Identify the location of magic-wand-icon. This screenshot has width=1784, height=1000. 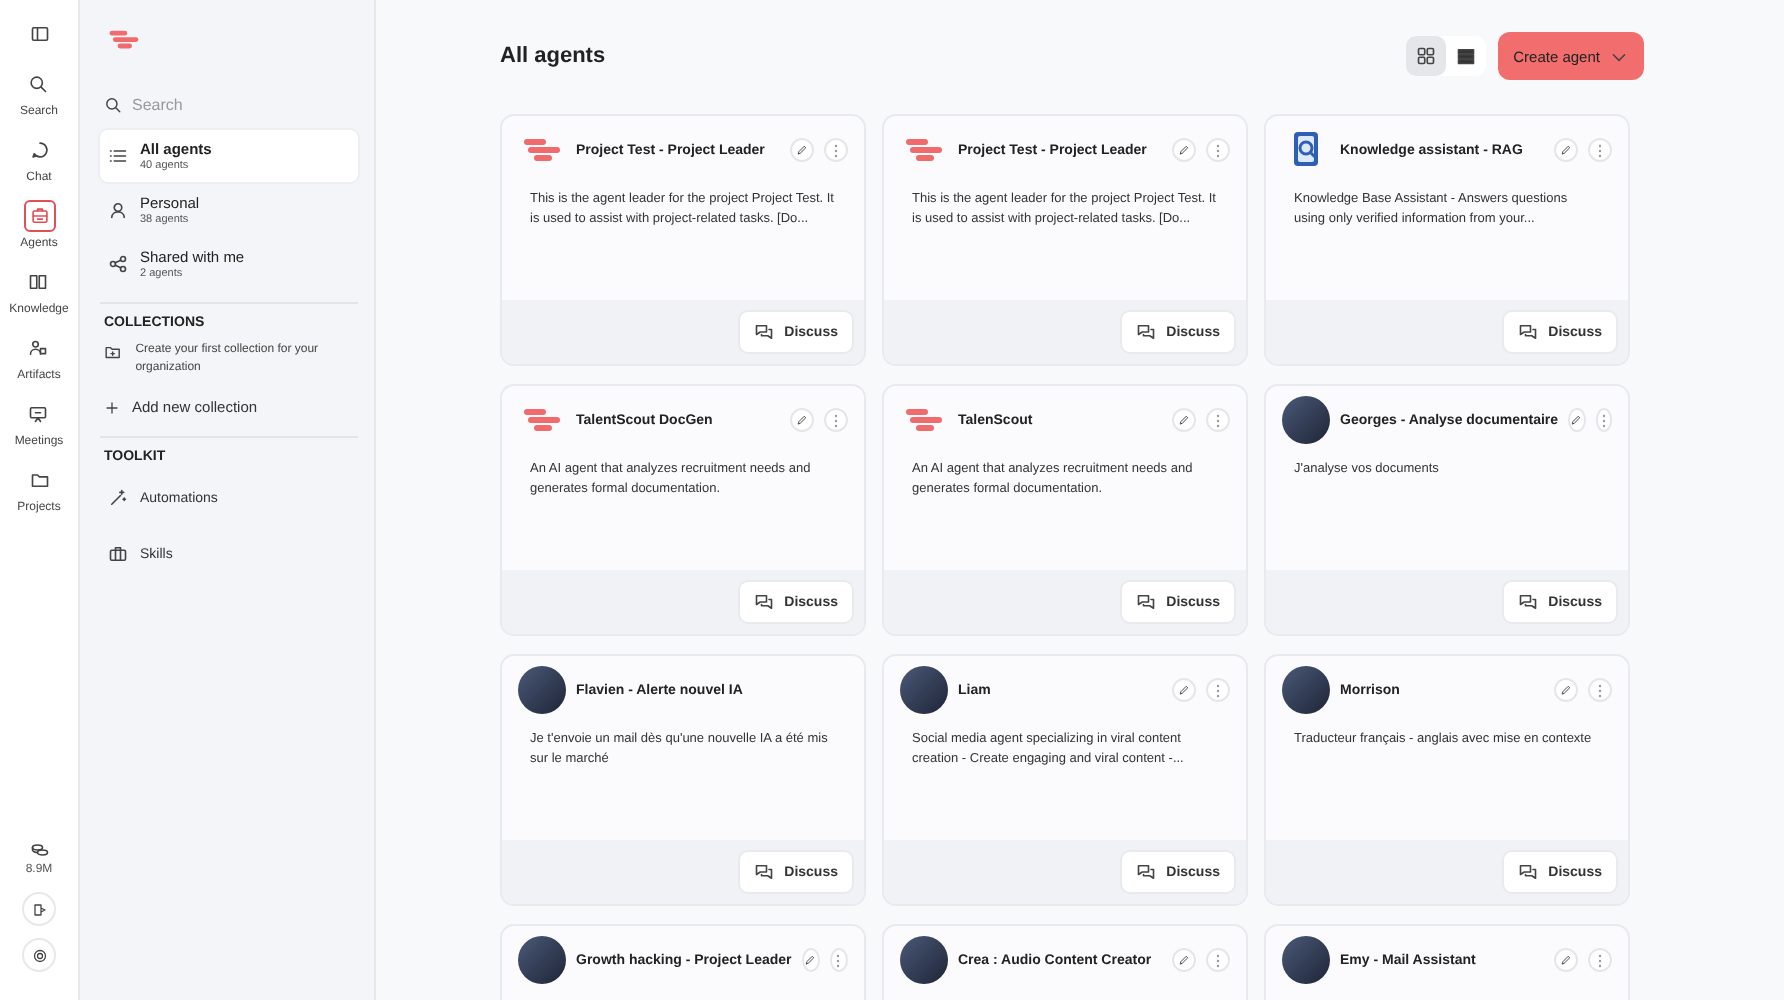
(118, 498).